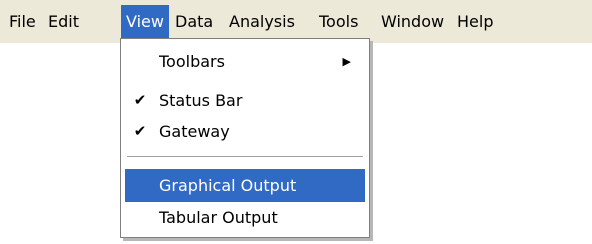 The width and height of the screenshot is (592, 244). I want to click on menu-item-label: Graphical Output, so click(228, 185).